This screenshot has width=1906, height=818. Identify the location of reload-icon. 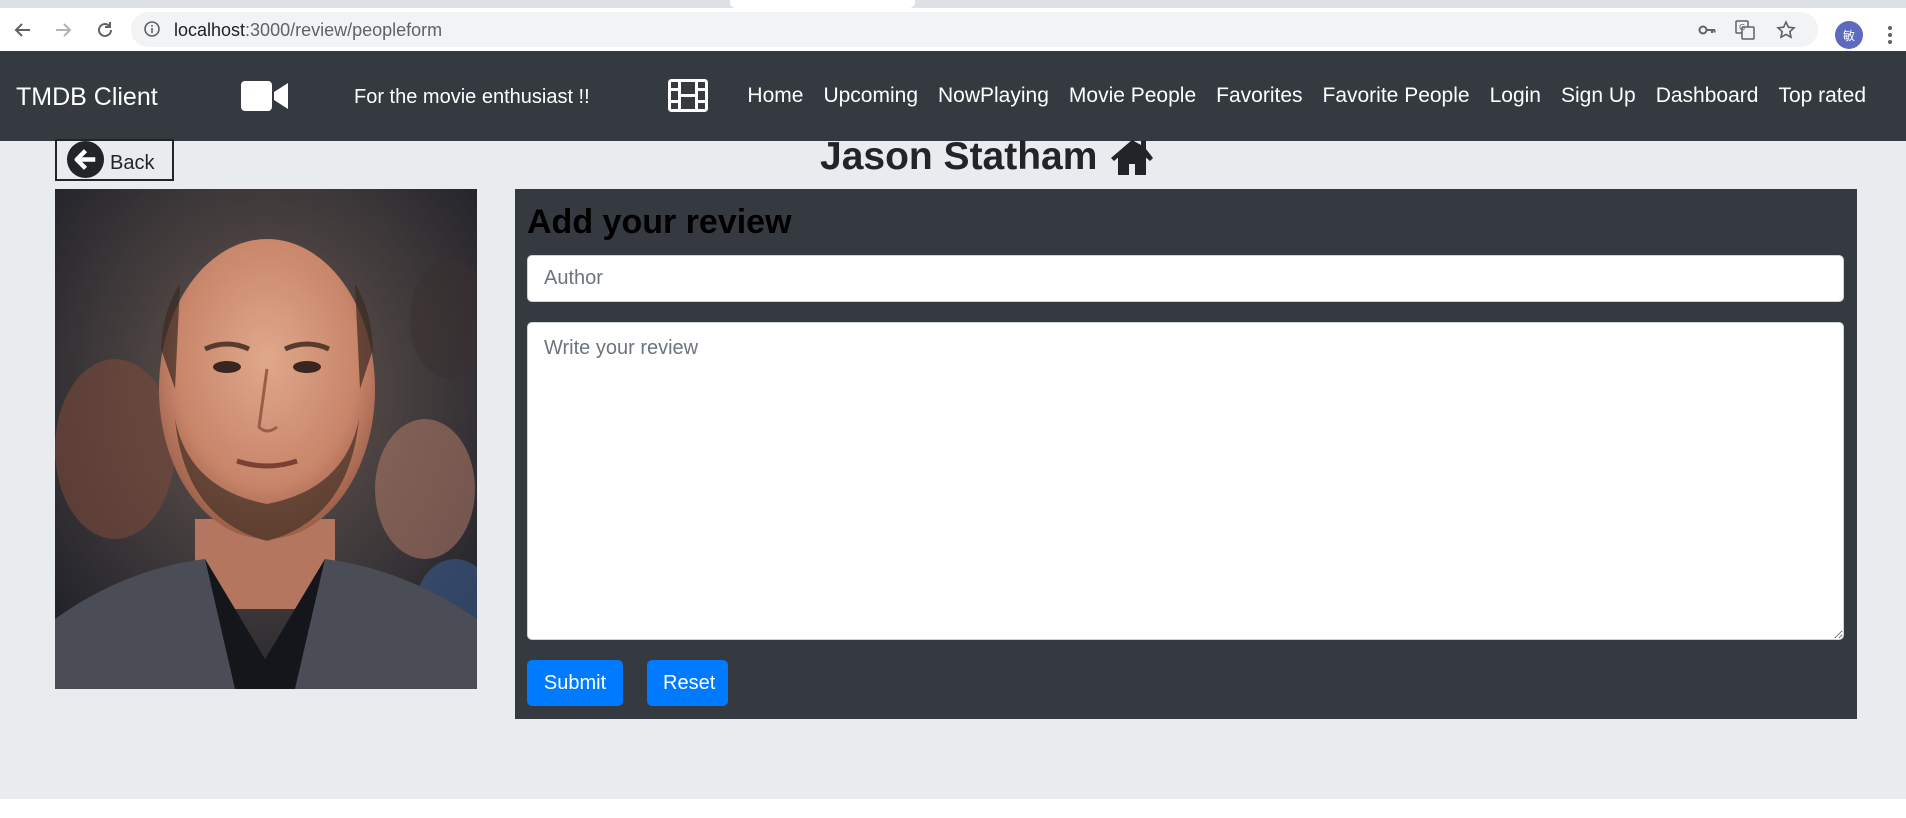
(105, 30).